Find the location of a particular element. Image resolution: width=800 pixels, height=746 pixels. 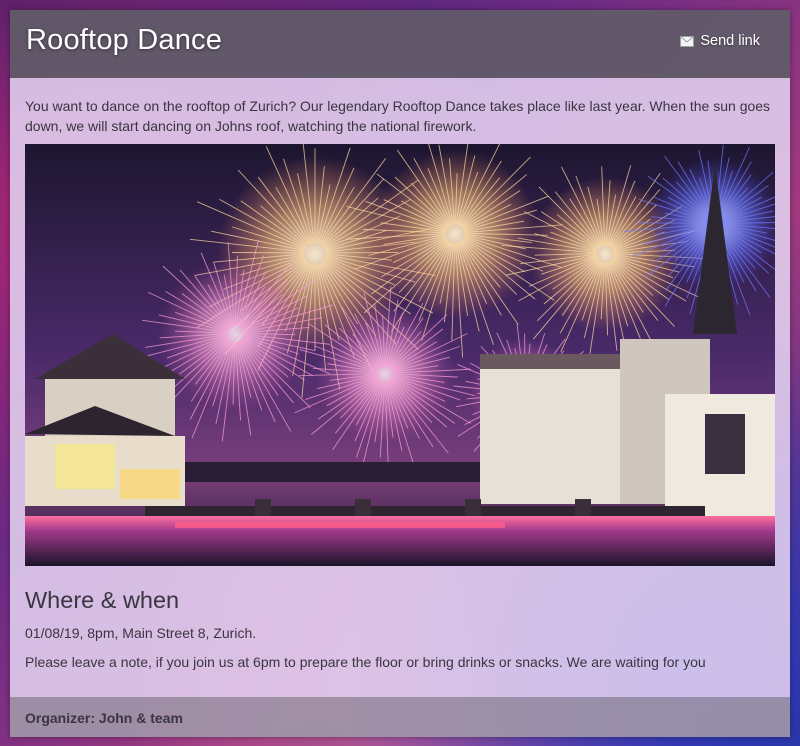

where-when-heading: Where & when is located at coordinates (102, 600).